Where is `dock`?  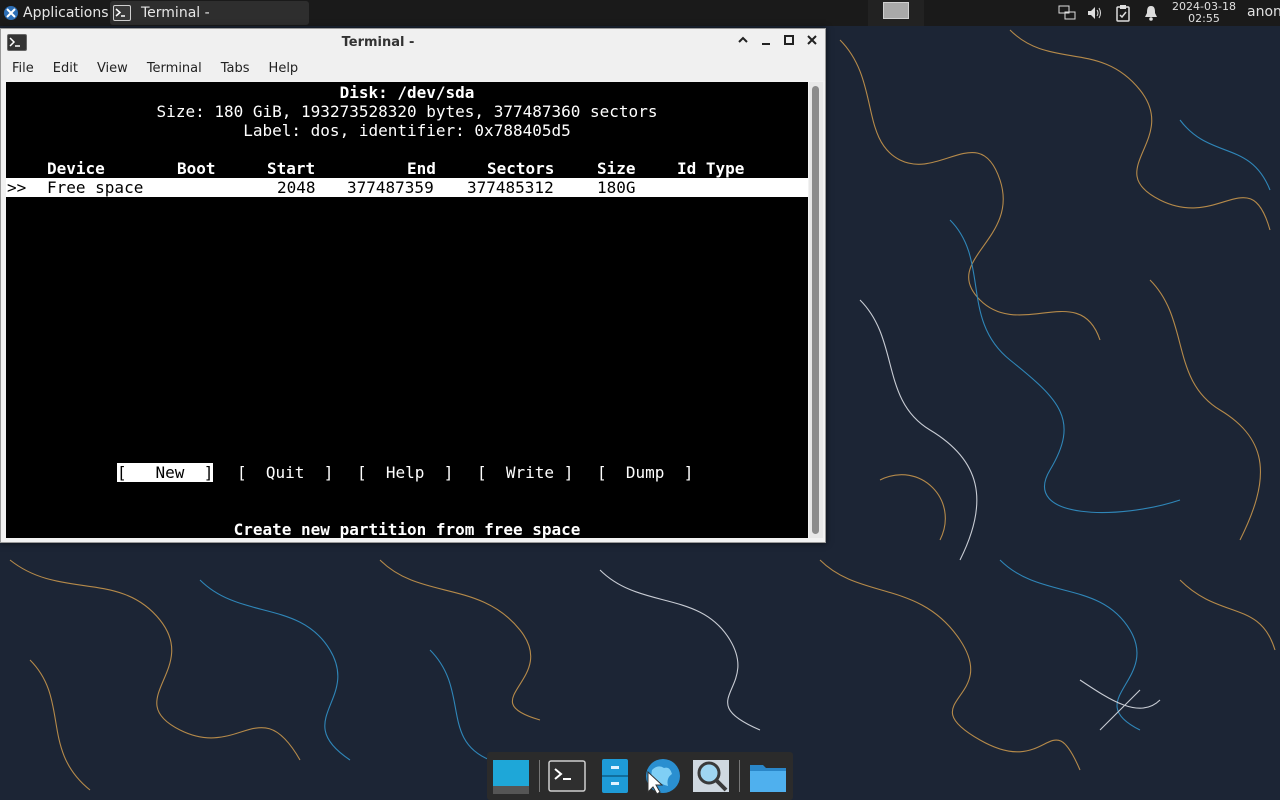 dock is located at coordinates (640, 776).